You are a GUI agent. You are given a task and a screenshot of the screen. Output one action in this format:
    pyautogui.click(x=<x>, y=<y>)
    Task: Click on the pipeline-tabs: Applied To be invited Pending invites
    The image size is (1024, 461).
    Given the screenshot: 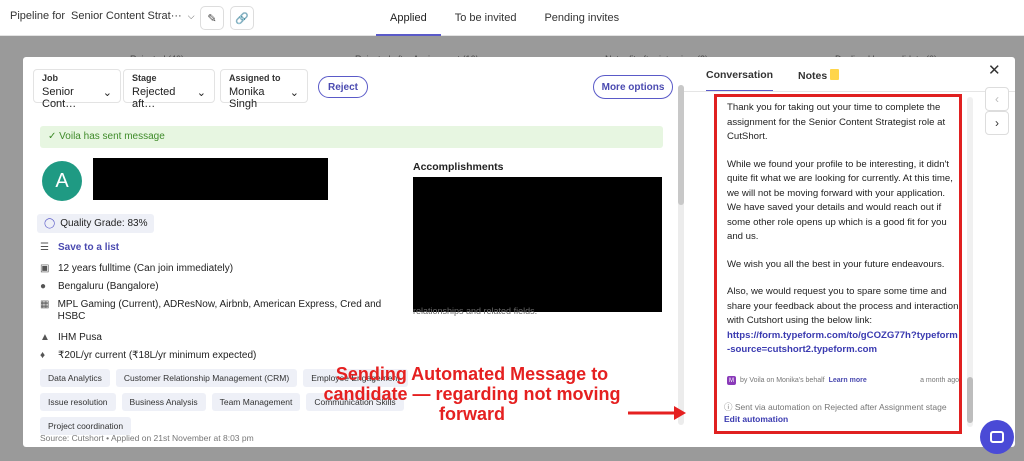 What is the action you would take?
    pyautogui.click(x=504, y=18)
    